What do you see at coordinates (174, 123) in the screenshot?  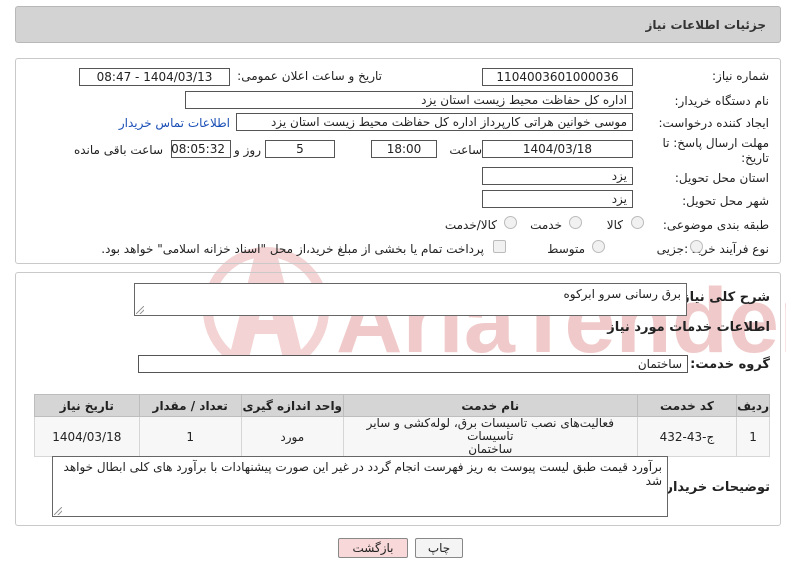 I see `buyer-contact-link: اطلاعات تماس خریدار` at bounding box center [174, 123].